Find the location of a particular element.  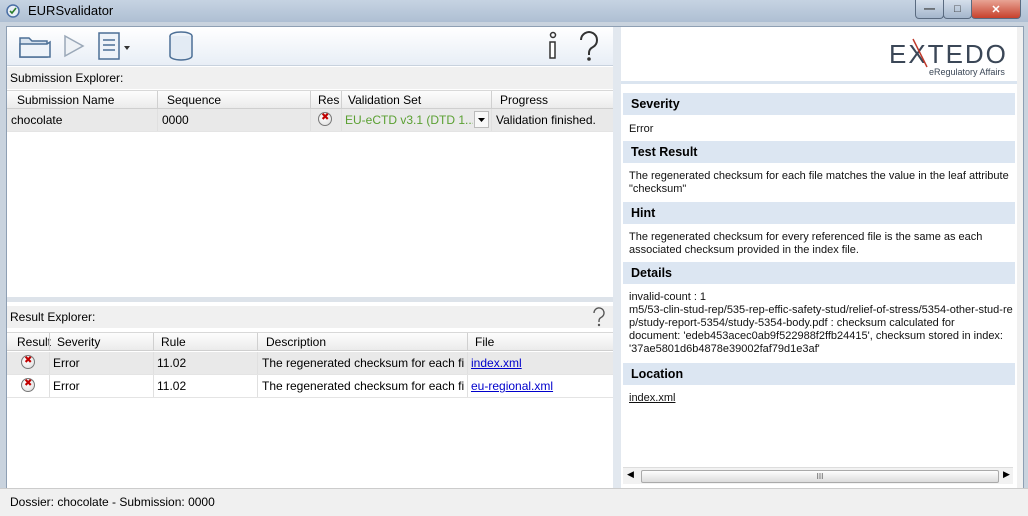

vertical-splitter is located at coordinates (617, 258).